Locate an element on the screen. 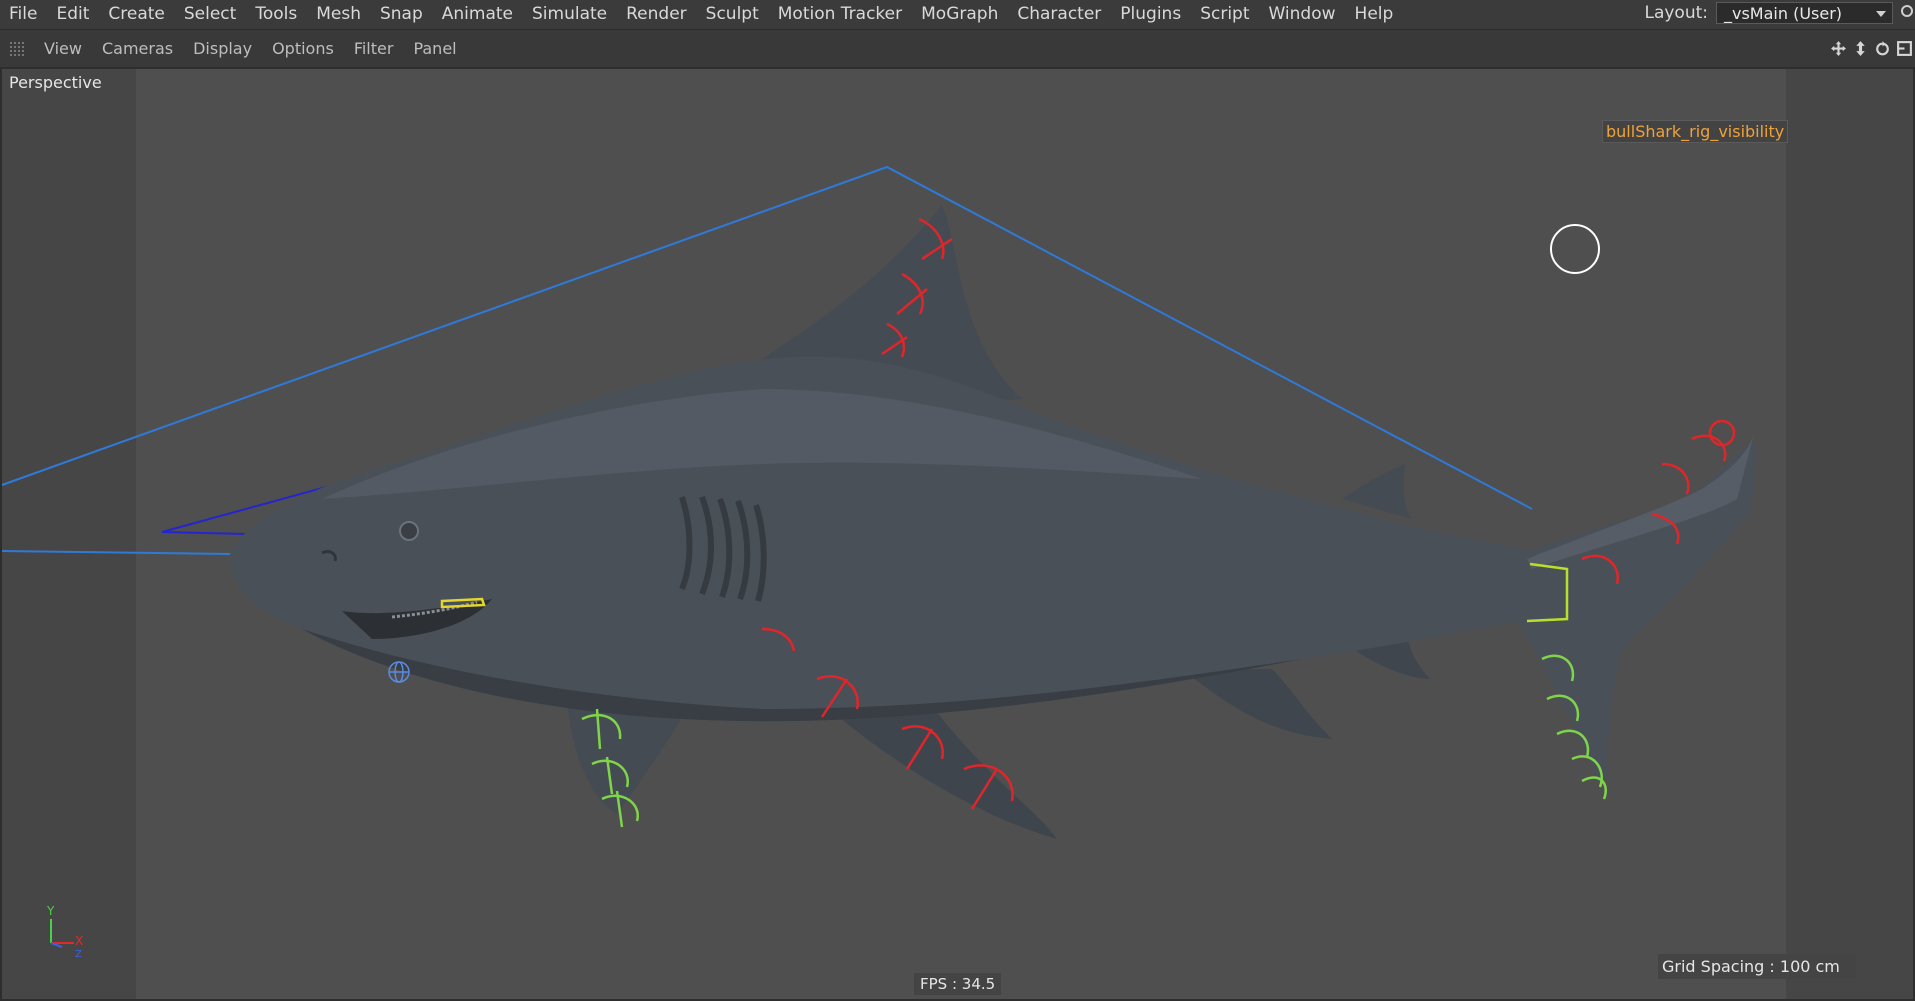  move-view-icon is located at coordinates (1838, 48).